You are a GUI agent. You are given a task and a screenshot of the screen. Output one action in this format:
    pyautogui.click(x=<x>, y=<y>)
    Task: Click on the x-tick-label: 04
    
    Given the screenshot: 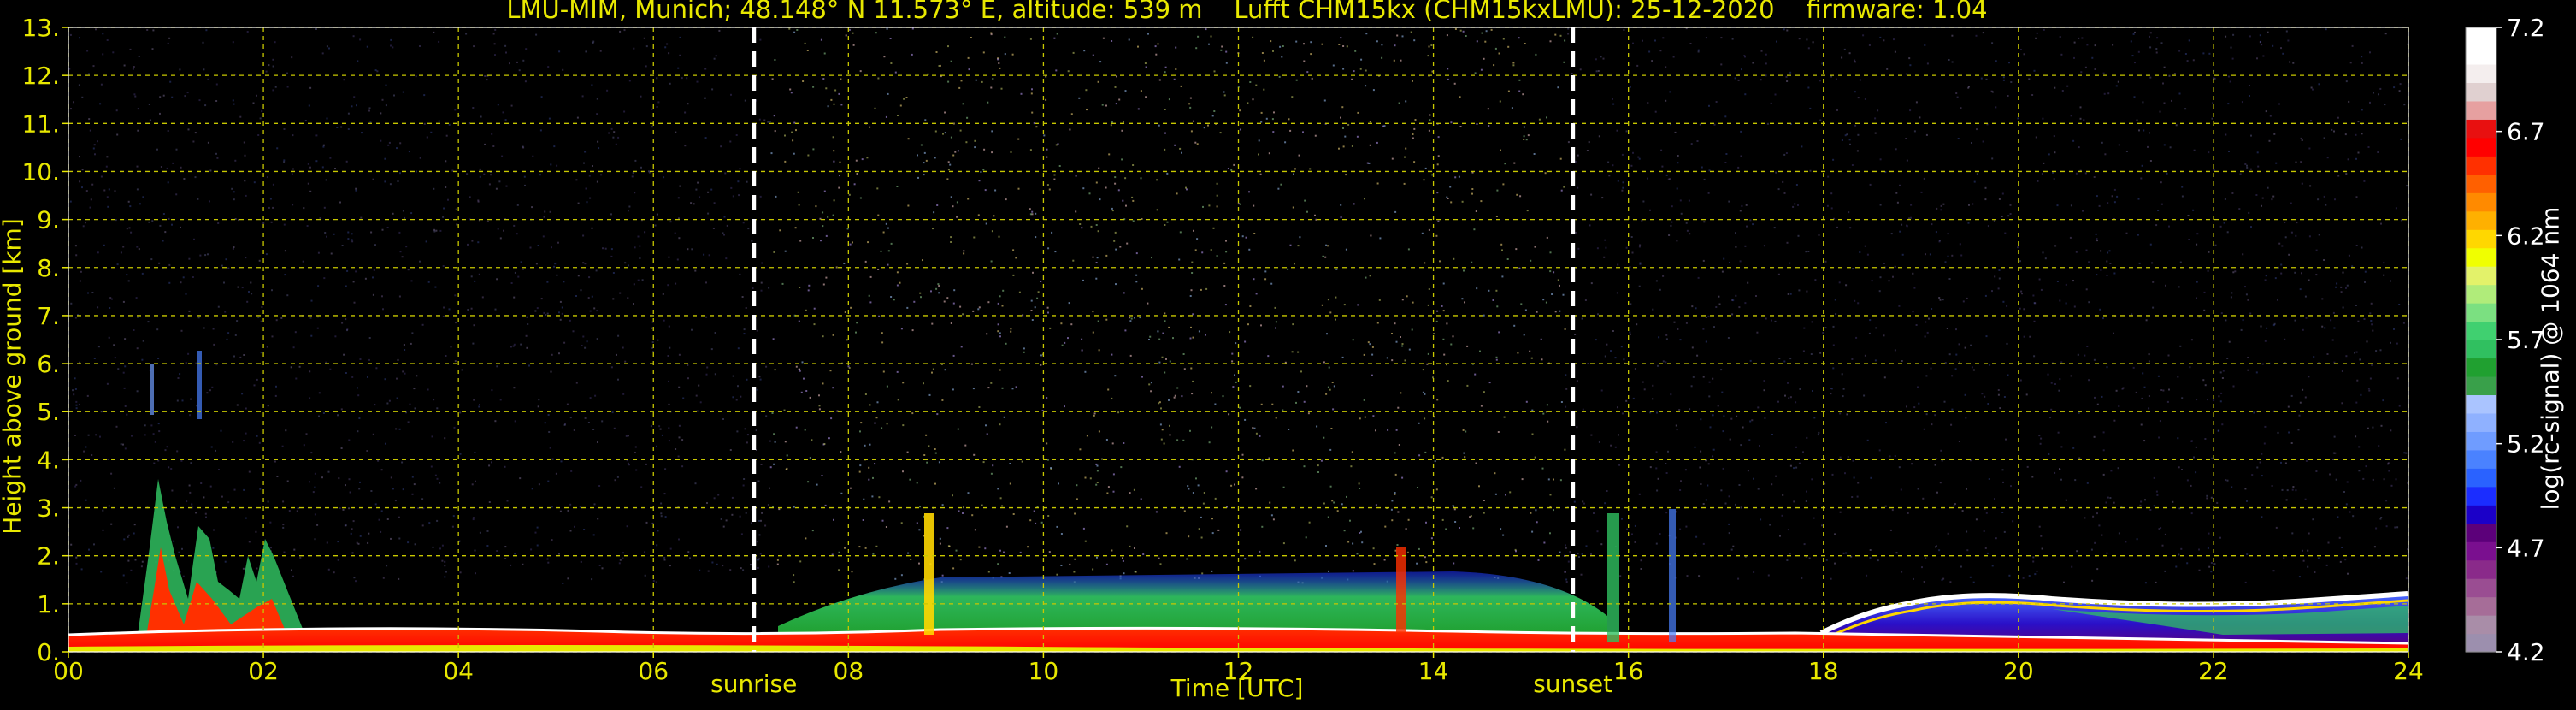 What is the action you would take?
    pyautogui.click(x=458, y=671)
    